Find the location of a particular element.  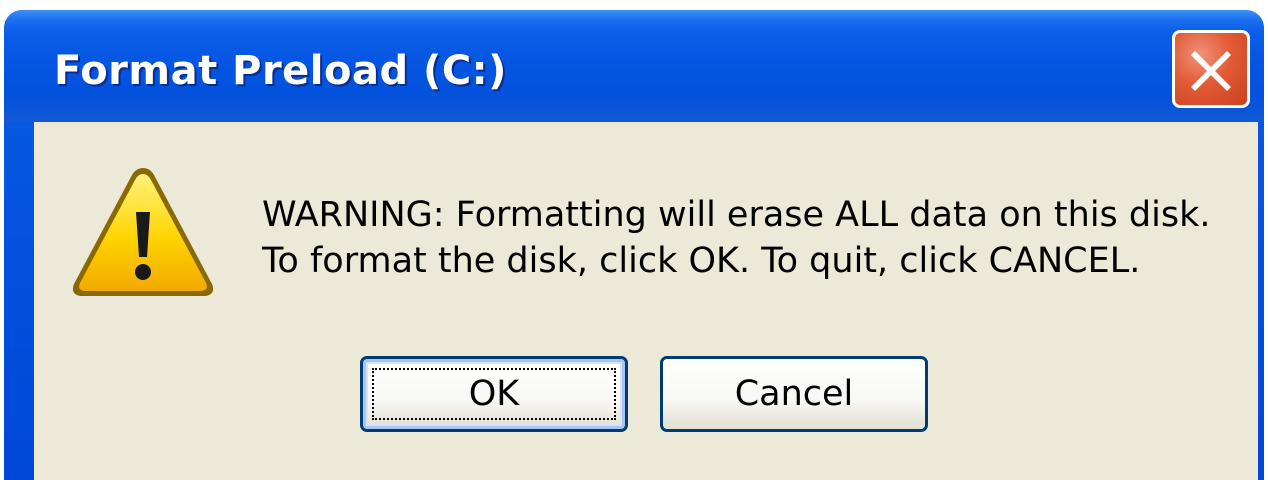

ok-button-label: OK is located at coordinates (494, 394).